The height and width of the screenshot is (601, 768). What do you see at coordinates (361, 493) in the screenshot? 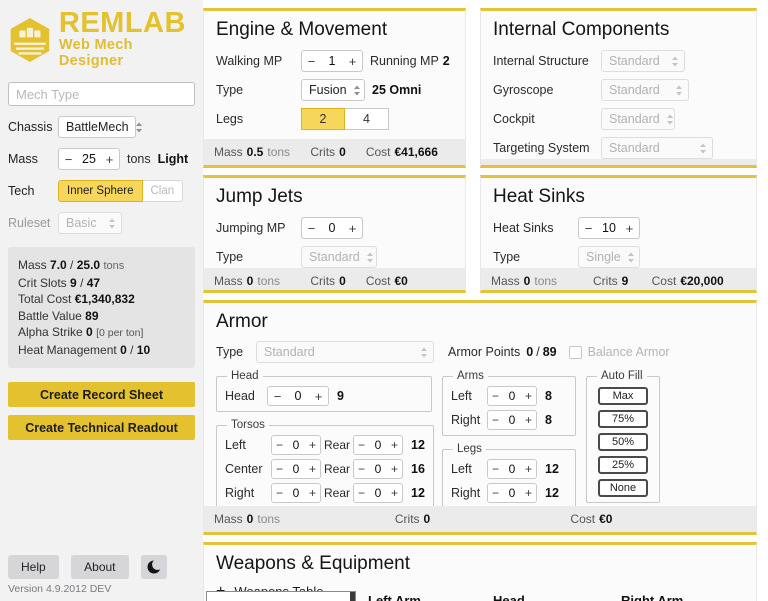
I see `right-torso-rear-decrease-button: −` at bounding box center [361, 493].